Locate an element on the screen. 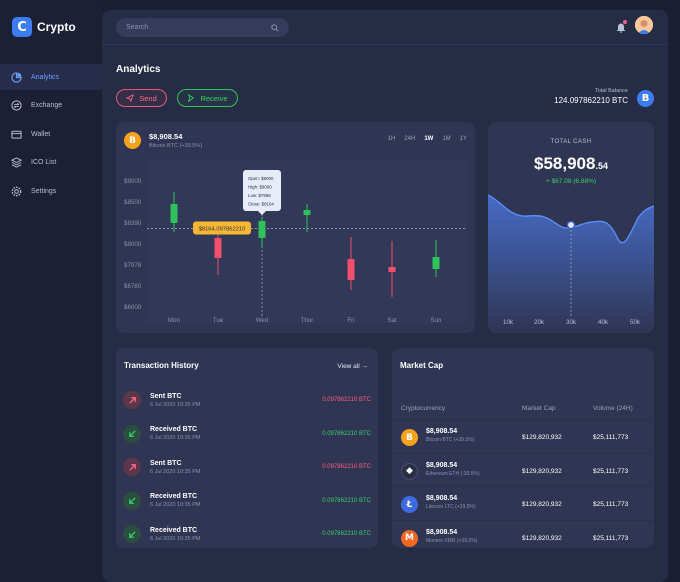 The image size is (680, 582). y-tick-label: $8390 is located at coordinates (133, 223).